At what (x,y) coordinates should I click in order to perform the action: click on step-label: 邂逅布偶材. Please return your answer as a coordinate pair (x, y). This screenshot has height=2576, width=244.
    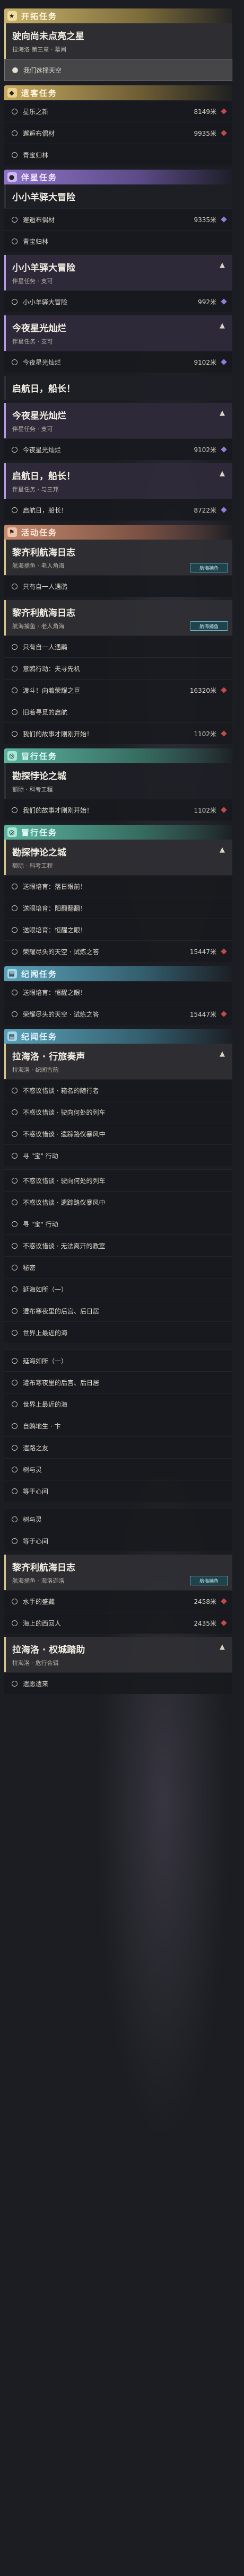
    Looking at the image, I should click on (39, 133).